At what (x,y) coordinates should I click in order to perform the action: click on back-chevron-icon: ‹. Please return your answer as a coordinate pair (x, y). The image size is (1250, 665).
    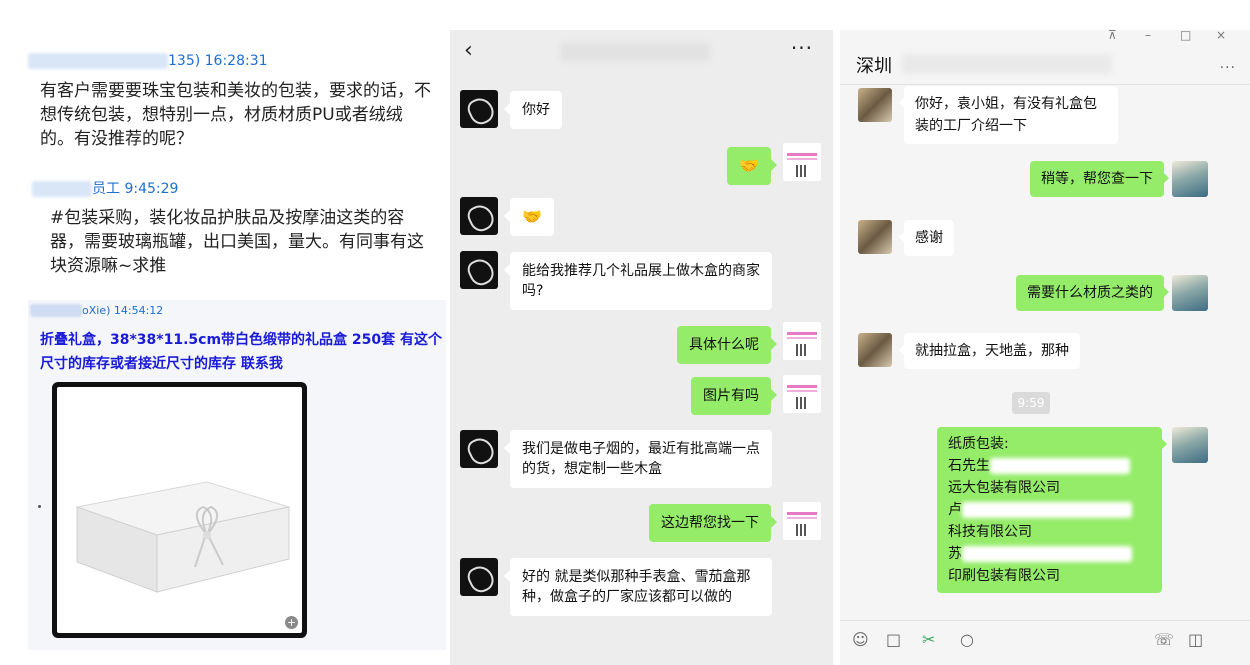
    Looking at the image, I should click on (468, 50).